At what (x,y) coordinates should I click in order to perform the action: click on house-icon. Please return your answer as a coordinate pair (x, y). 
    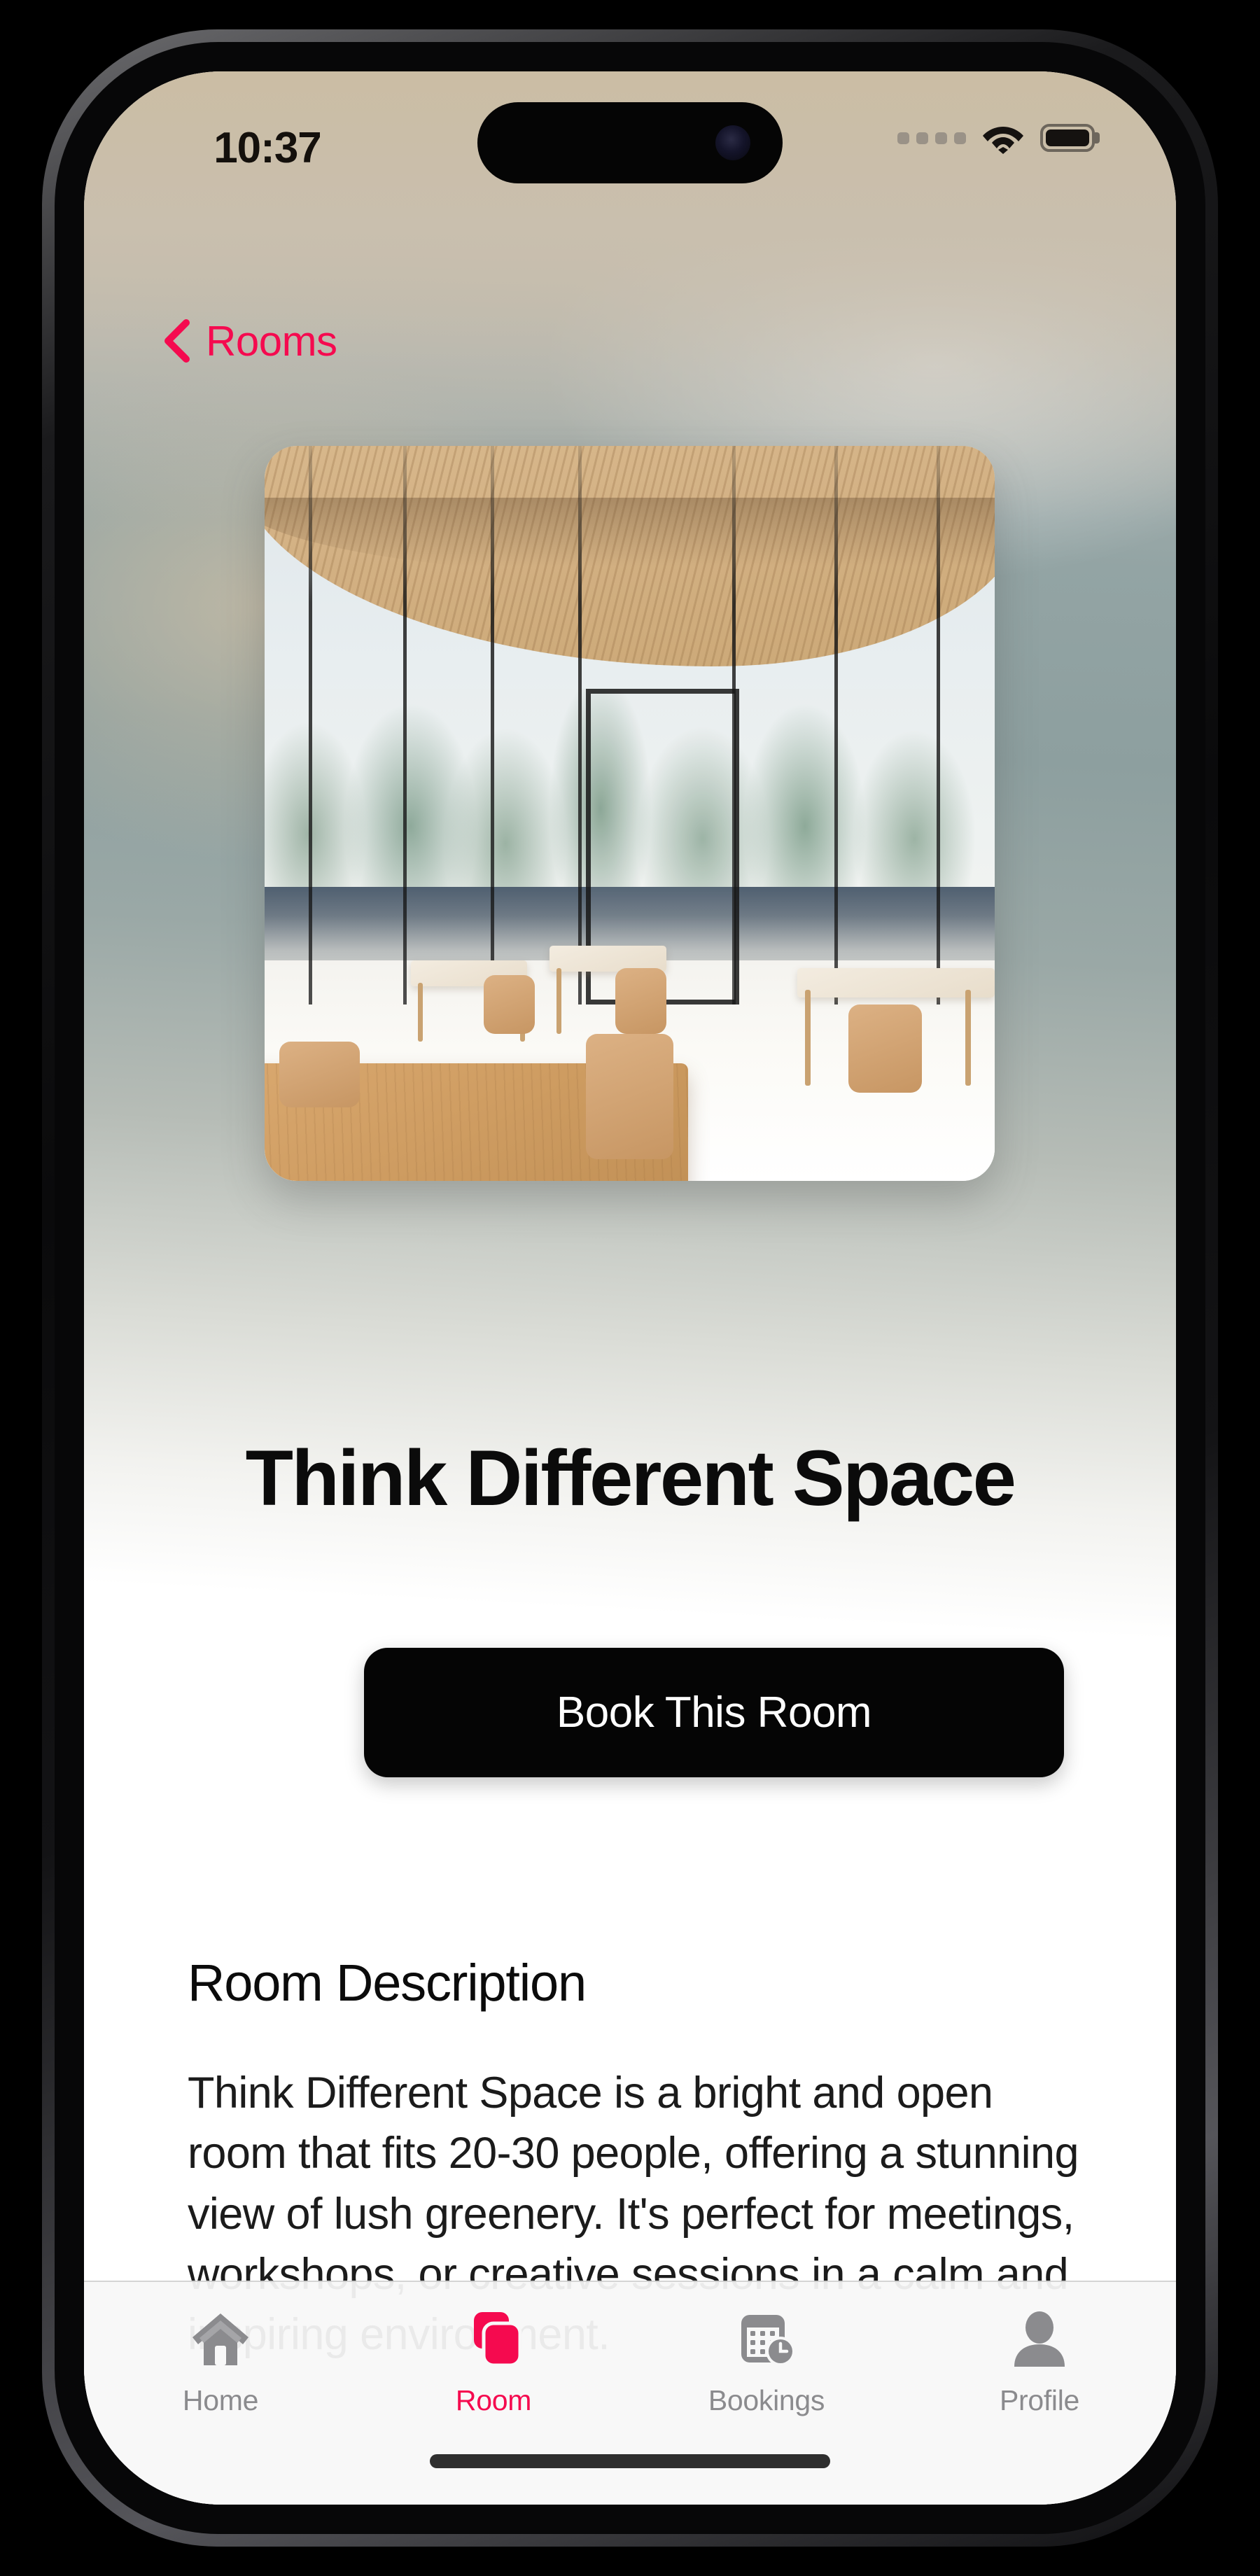
    Looking at the image, I should click on (220, 2340).